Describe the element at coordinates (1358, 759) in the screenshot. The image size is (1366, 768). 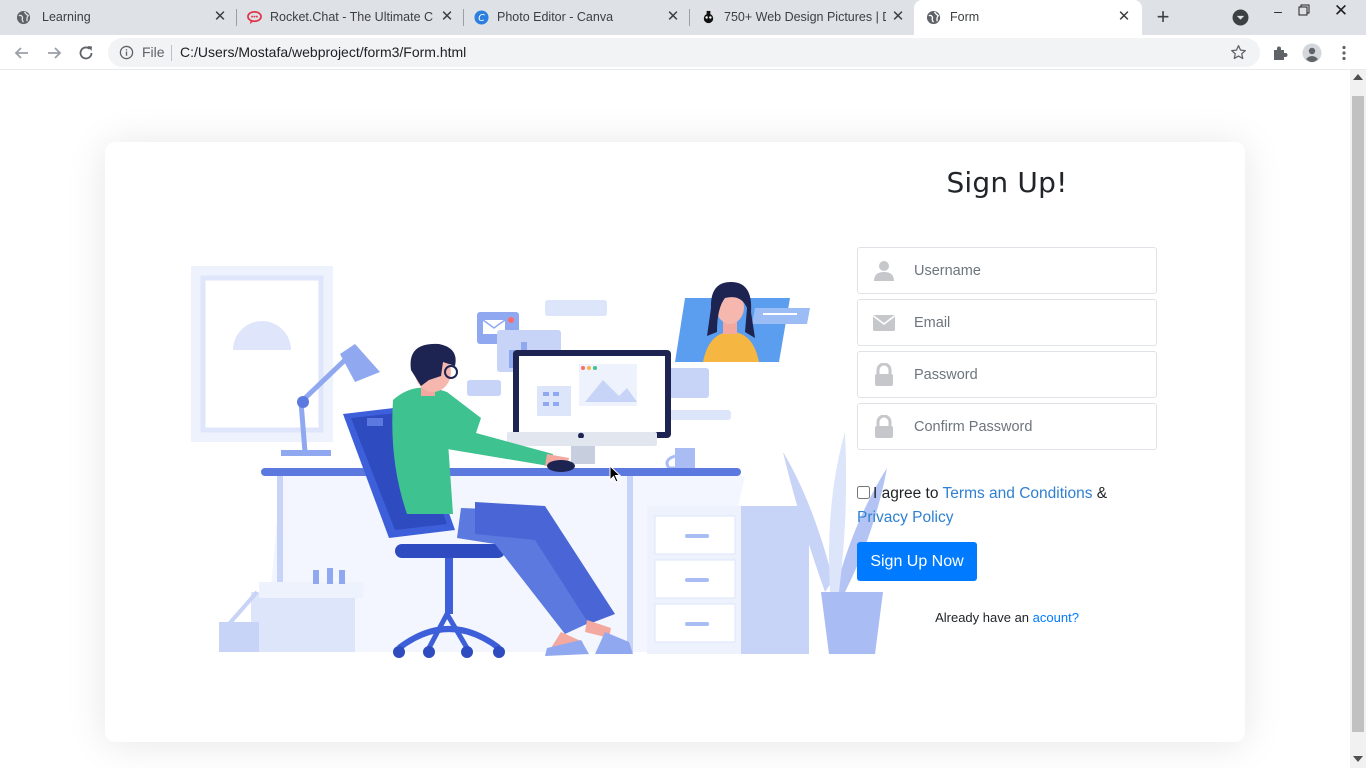
I see `scroll-down-arrow-icon` at that location.